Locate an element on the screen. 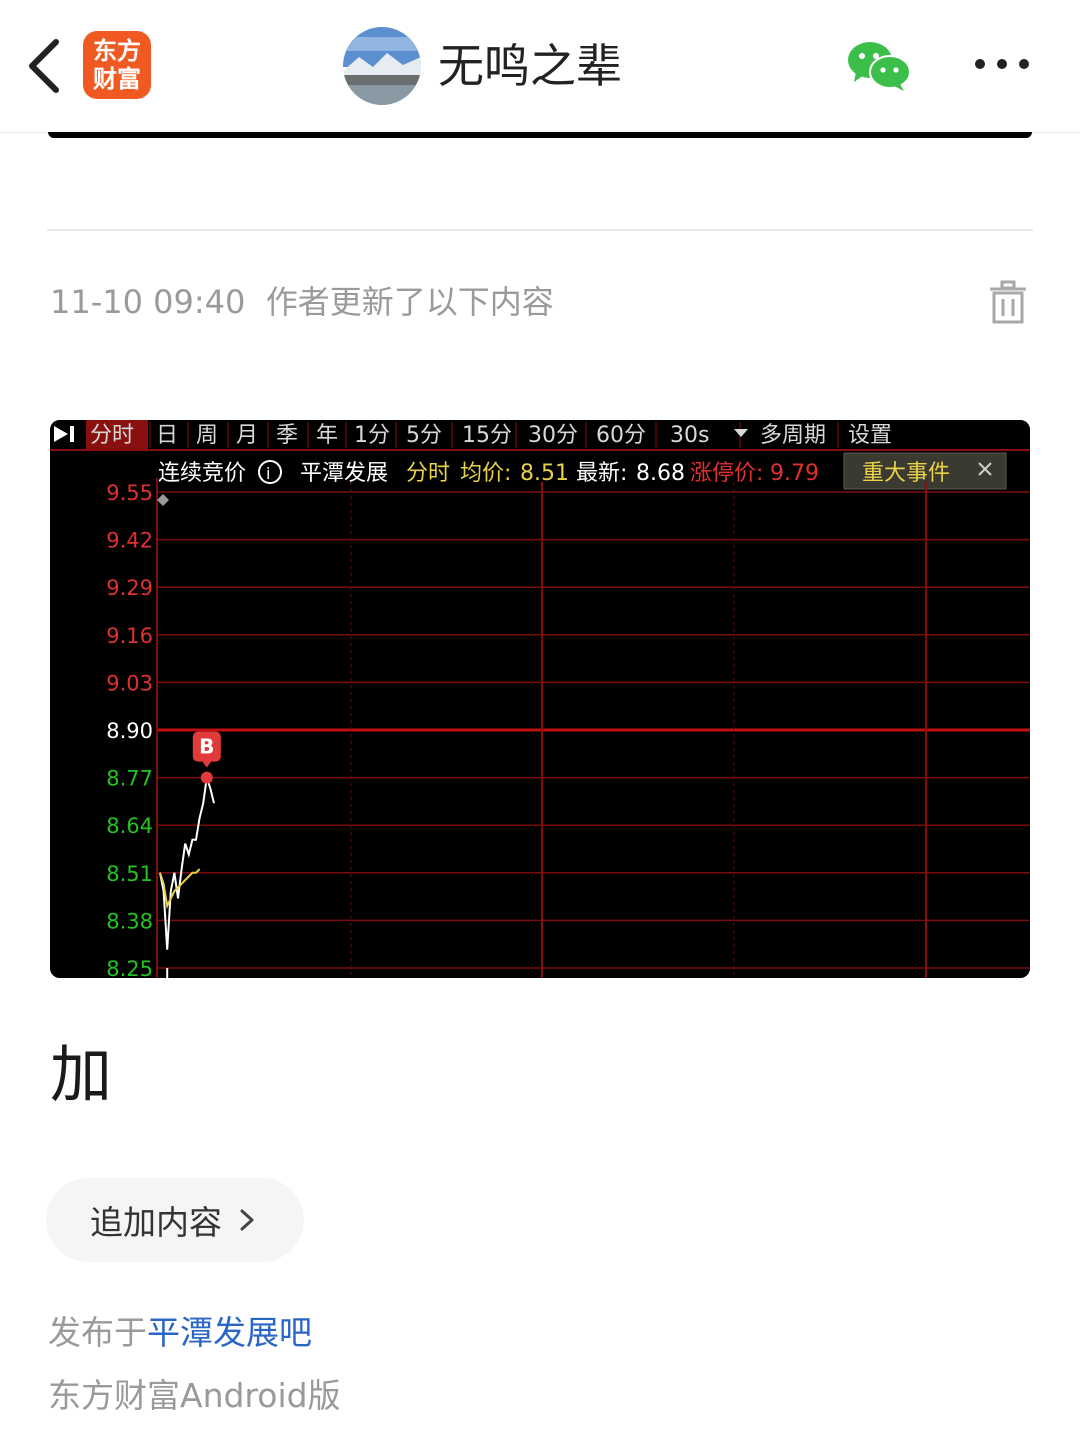 This screenshot has width=1080, height=1431. avg-value: 8.51 is located at coordinates (544, 473).